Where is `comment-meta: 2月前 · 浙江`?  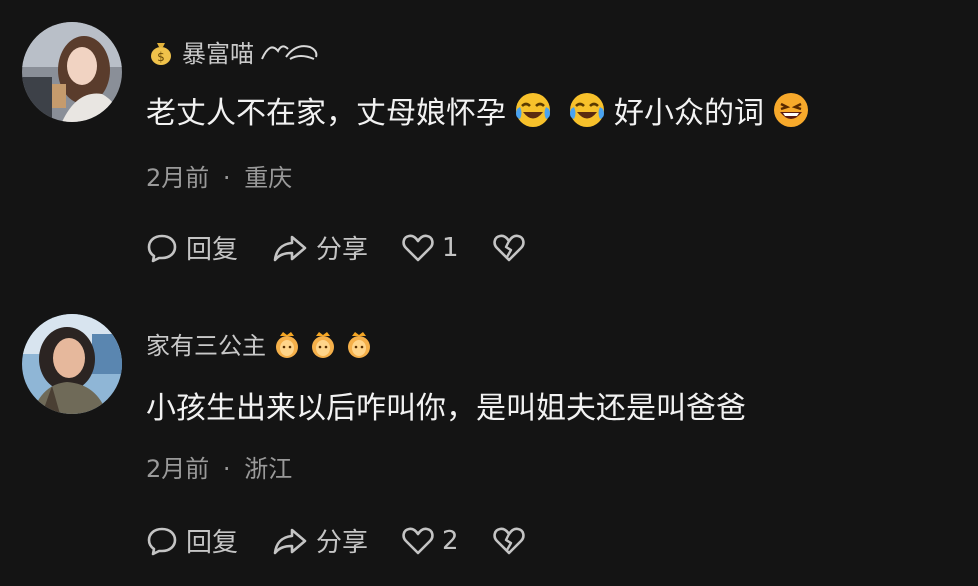
comment-meta: 2月前 · 浙江 is located at coordinates (219, 466).